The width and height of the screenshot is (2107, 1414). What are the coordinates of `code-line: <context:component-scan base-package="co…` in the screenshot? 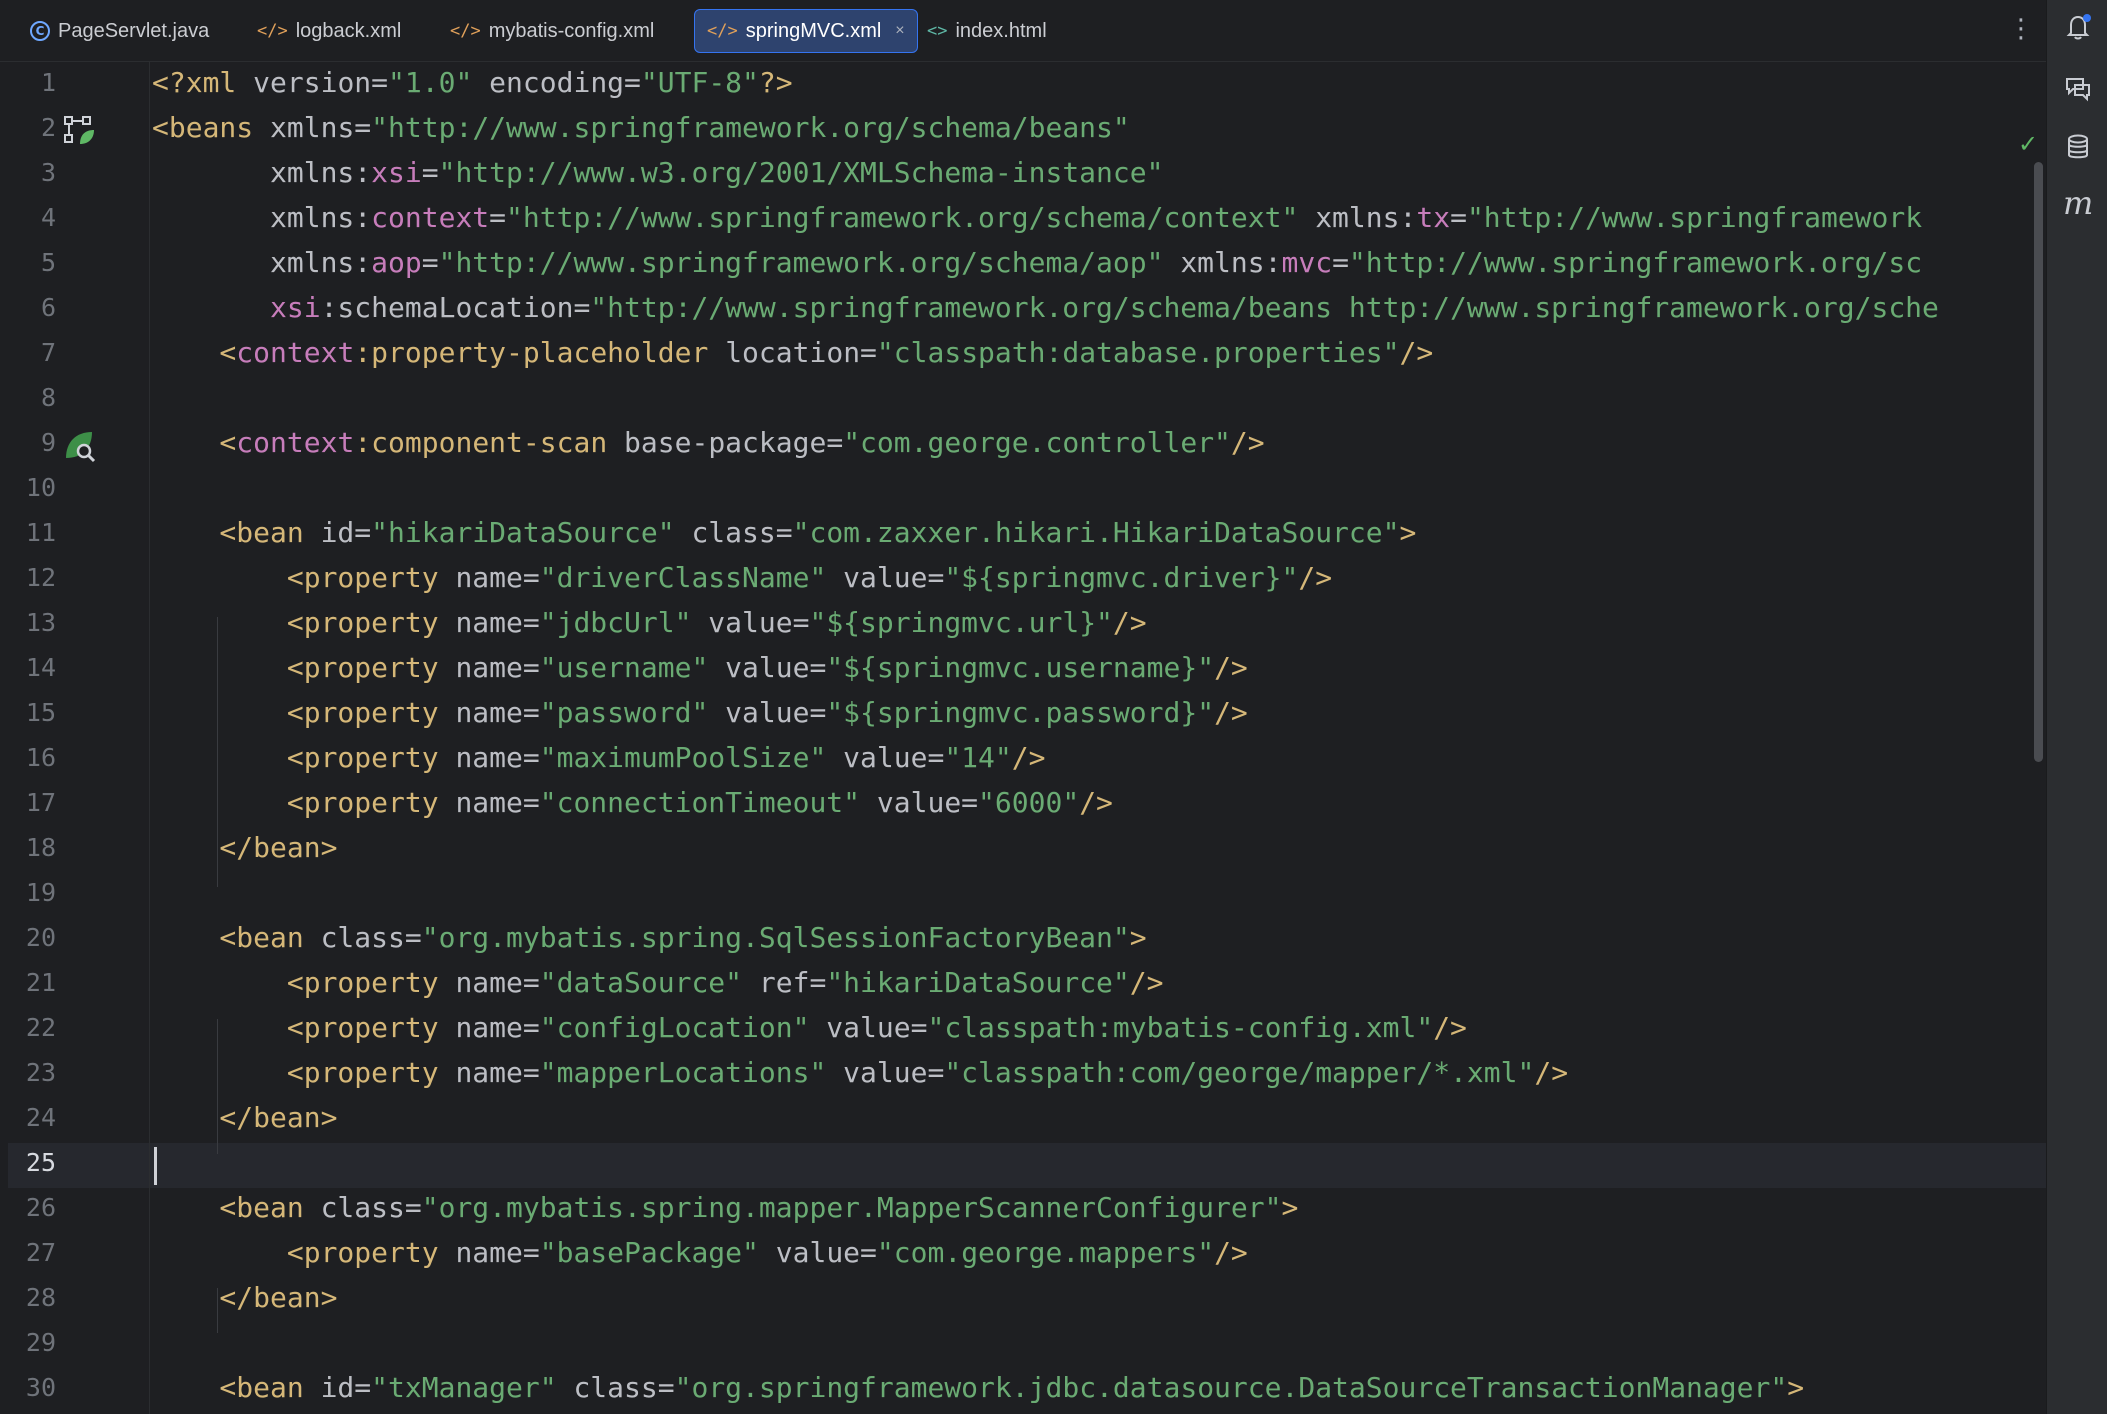 It's located at (708, 442).